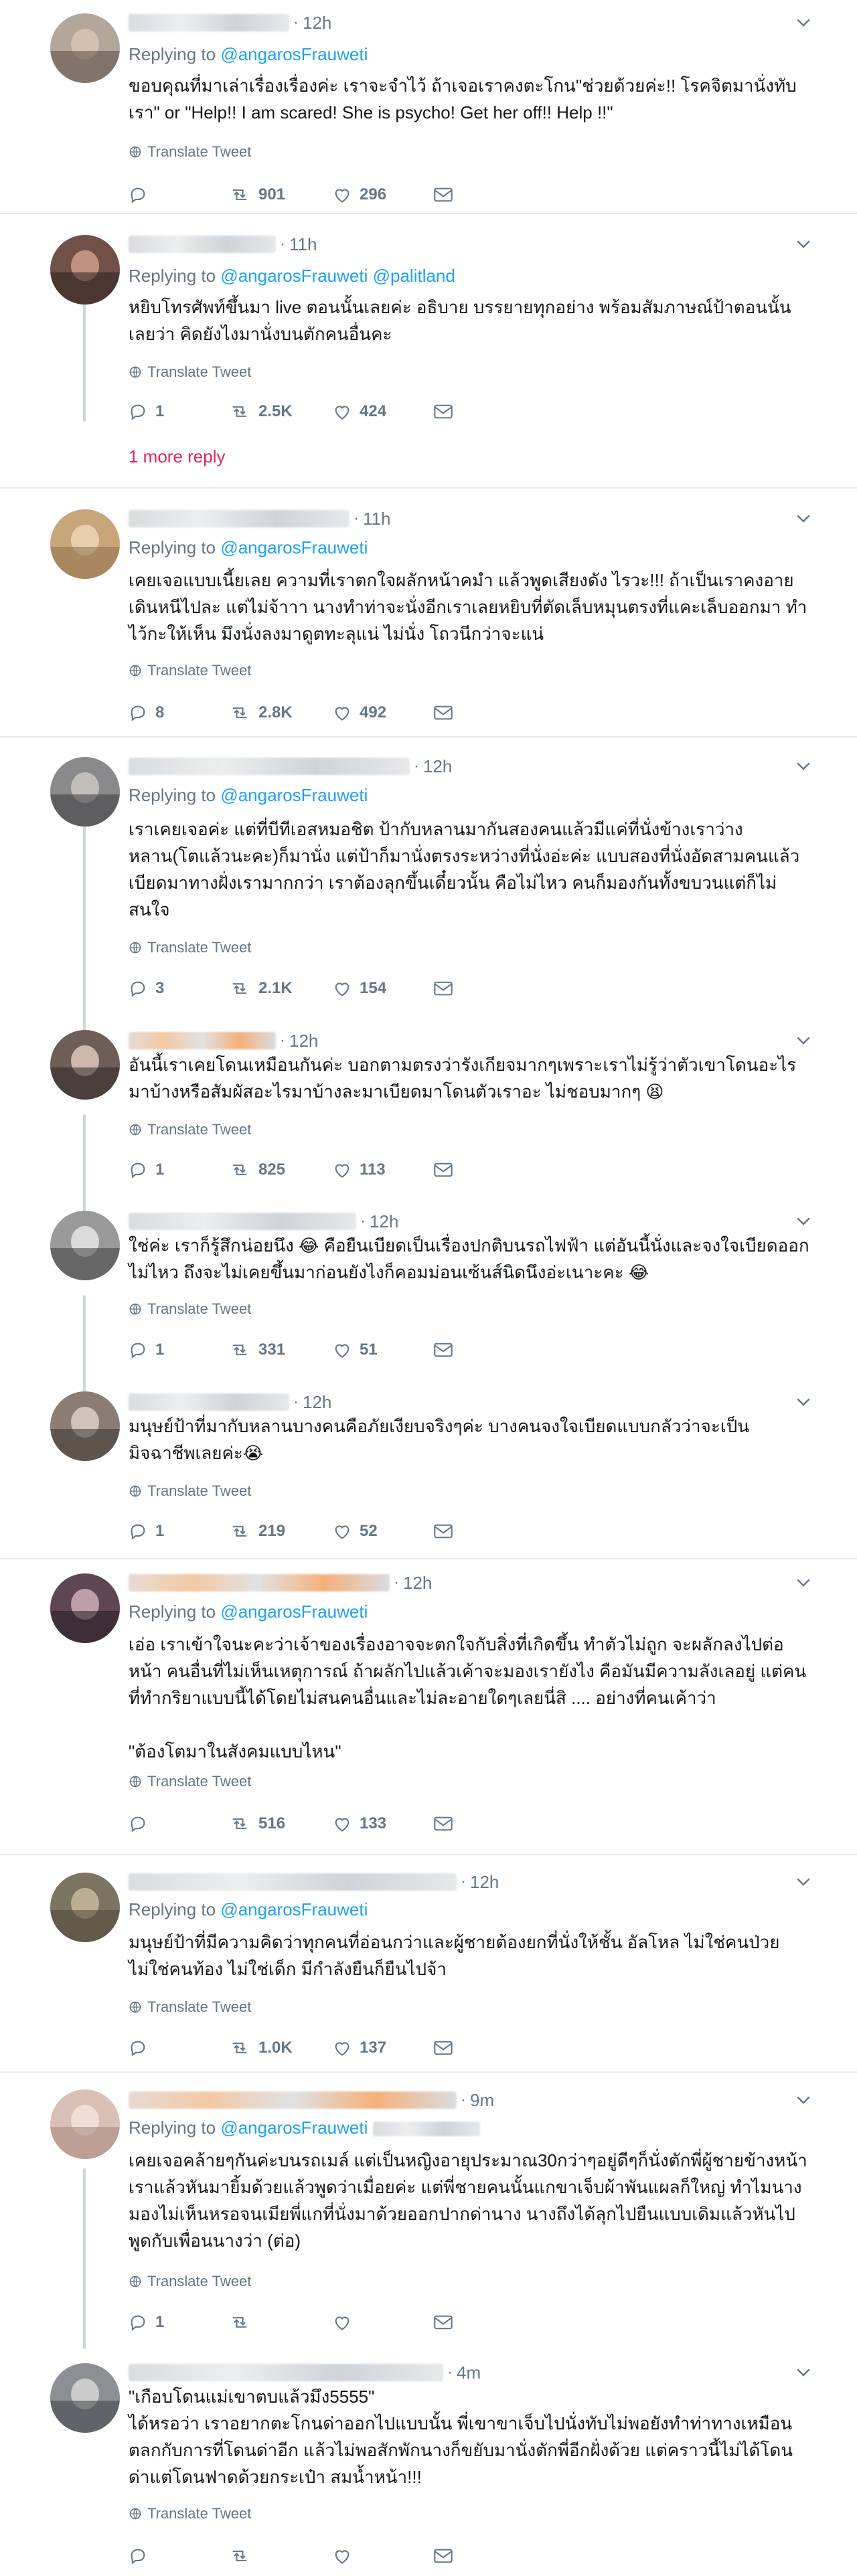 Image resolution: width=857 pixels, height=2576 pixels. I want to click on retweet-button: 825, so click(281, 1170).